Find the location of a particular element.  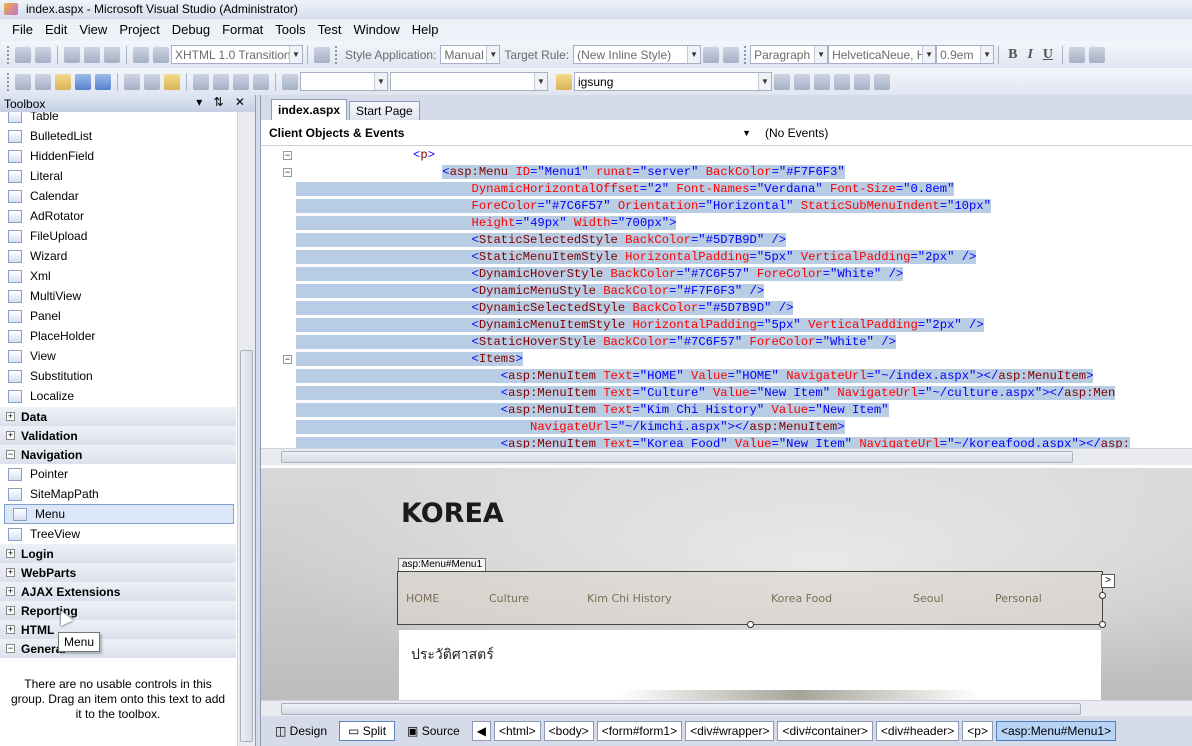

toolbox-group-ajax-extensions: + AJAX Extensions is located at coordinates (118, 591).